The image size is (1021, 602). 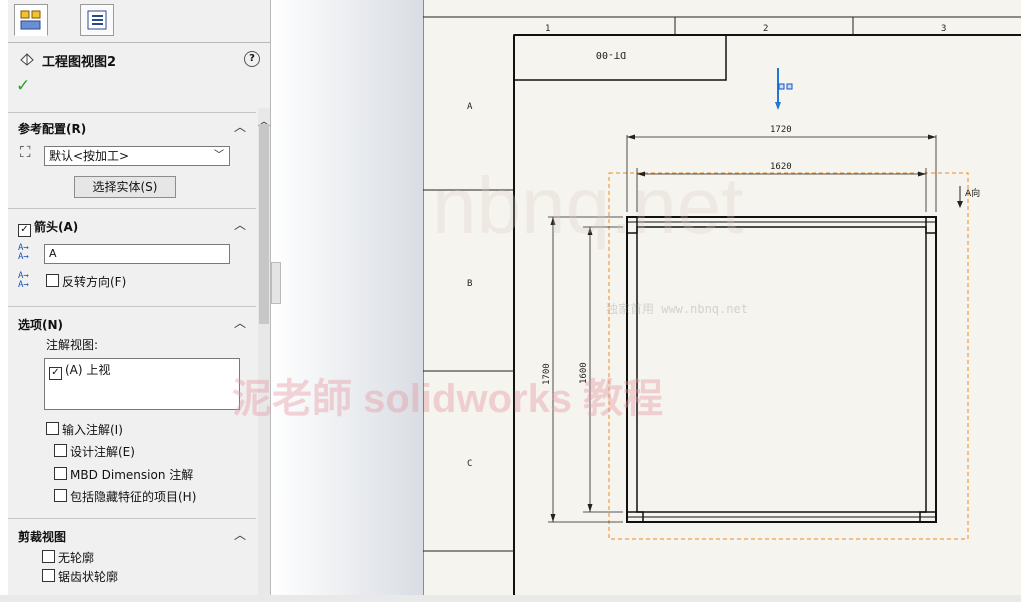 I want to click on arrow-label-icon: A→ A→, so click(x=23, y=252).